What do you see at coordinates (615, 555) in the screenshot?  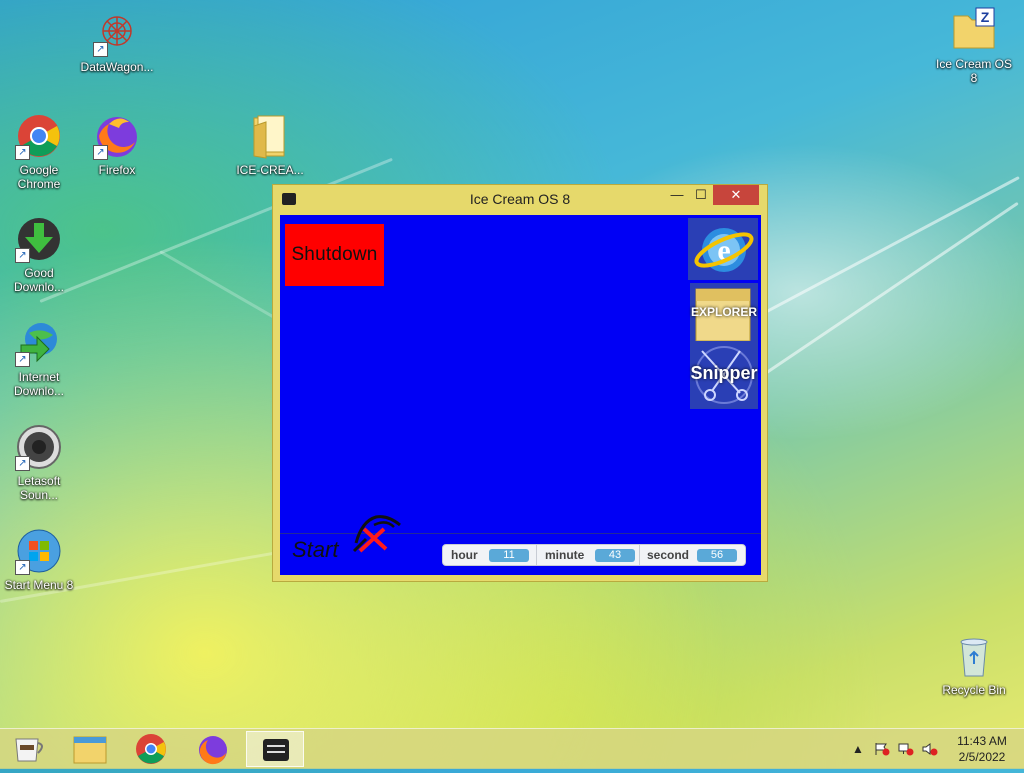 I see `clock-minute-value: 43` at bounding box center [615, 555].